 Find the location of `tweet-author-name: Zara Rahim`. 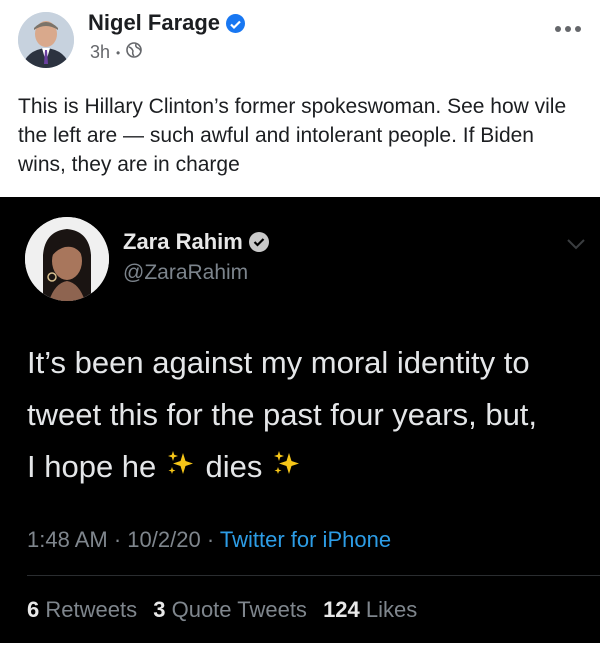

tweet-author-name: Zara Rahim is located at coordinates (183, 241).